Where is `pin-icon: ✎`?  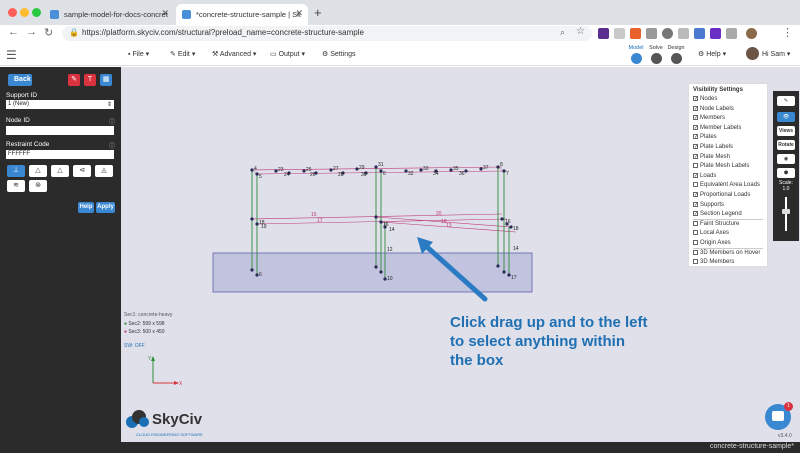 pin-icon: ✎ is located at coordinates (74, 80).